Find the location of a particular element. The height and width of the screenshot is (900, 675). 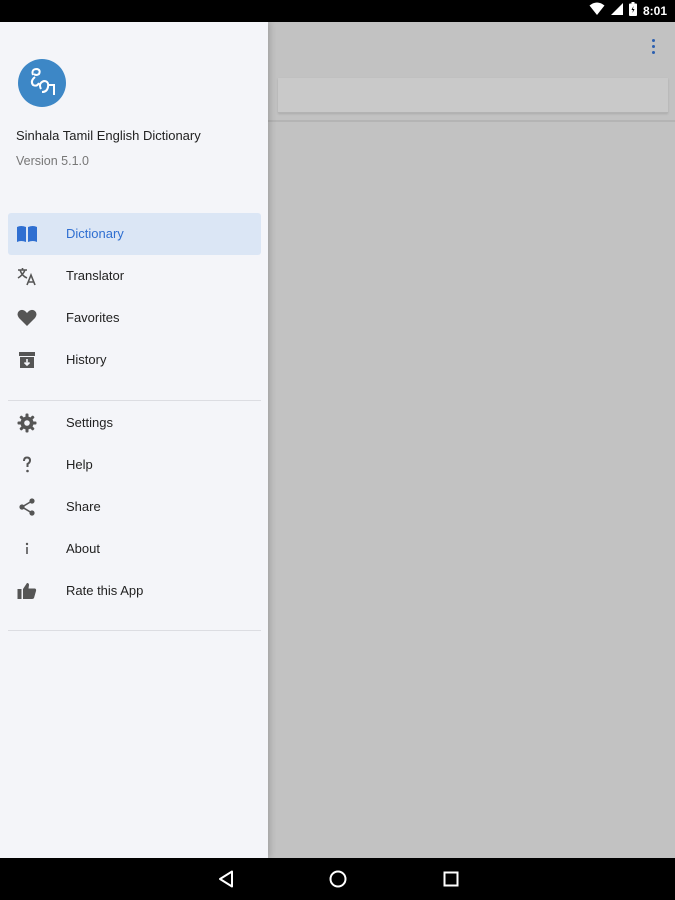

primary-menu: Dictionary Translator Favorites History is located at coordinates (134, 297).